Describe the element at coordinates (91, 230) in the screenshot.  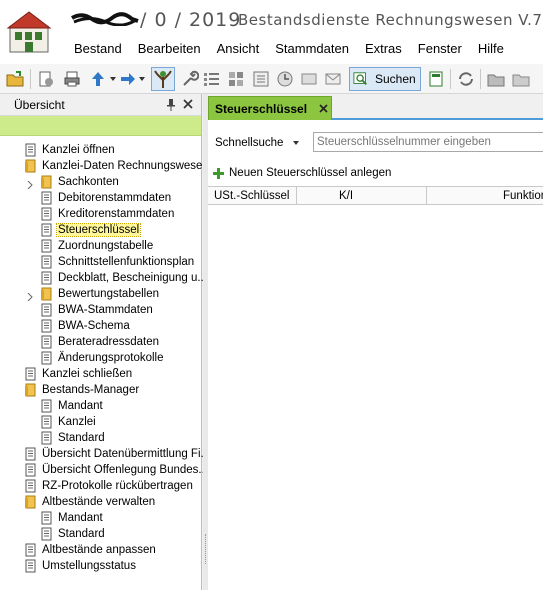
I see `tree-item-steuerschlüssel: Steuerschlüssel` at that location.